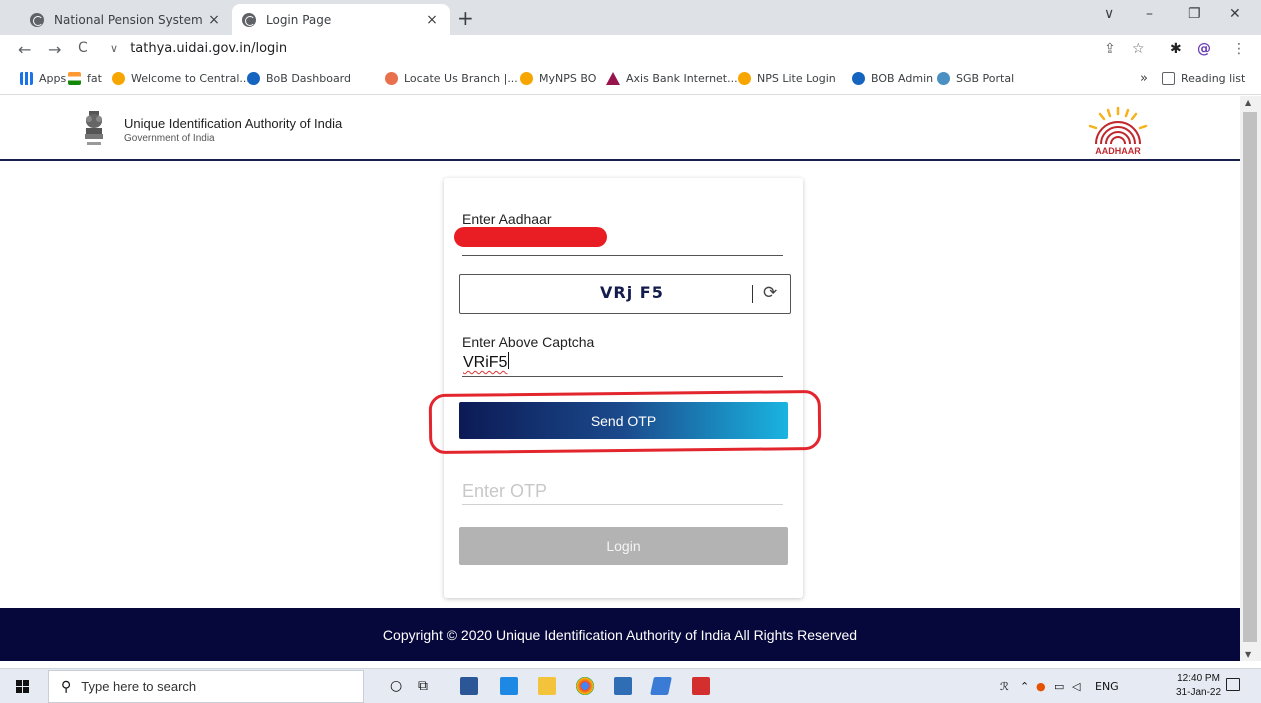 The image size is (1261, 703). What do you see at coordinates (622, 504) in the screenshot?
I see `otp-input-underline` at bounding box center [622, 504].